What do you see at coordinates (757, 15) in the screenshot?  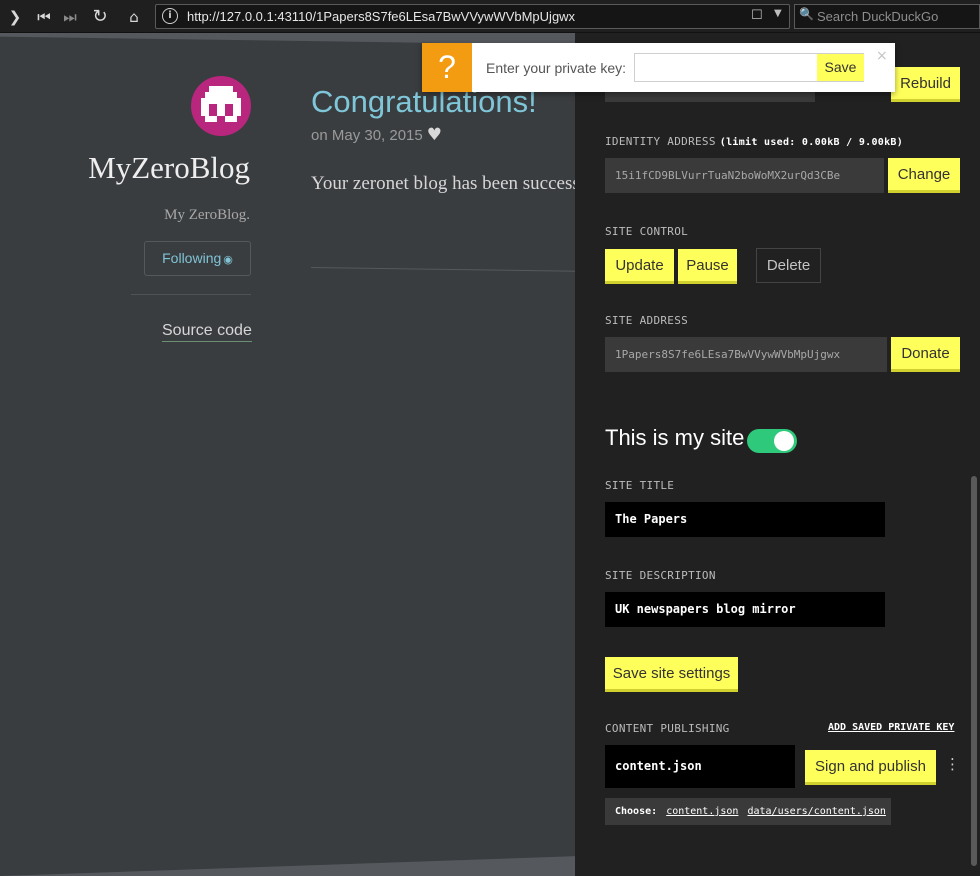 I see `bookmark-icon: ☐` at bounding box center [757, 15].